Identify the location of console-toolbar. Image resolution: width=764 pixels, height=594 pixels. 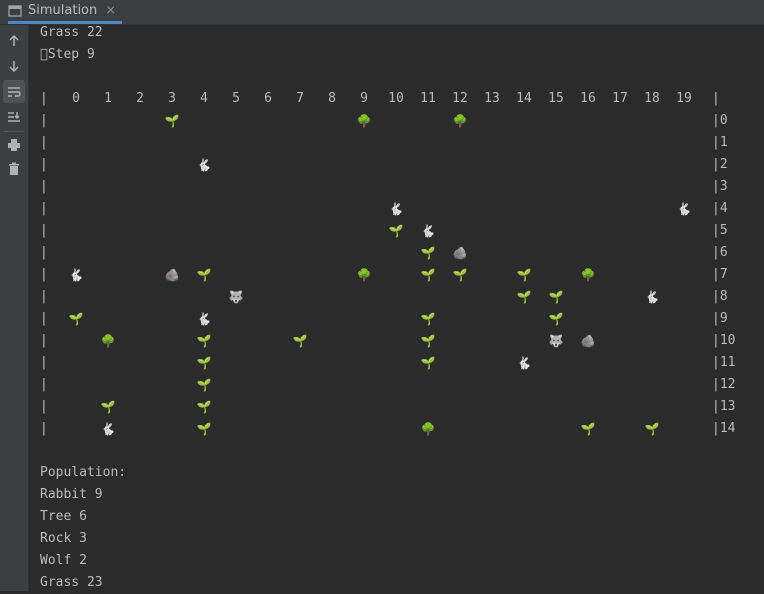
(14, 308).